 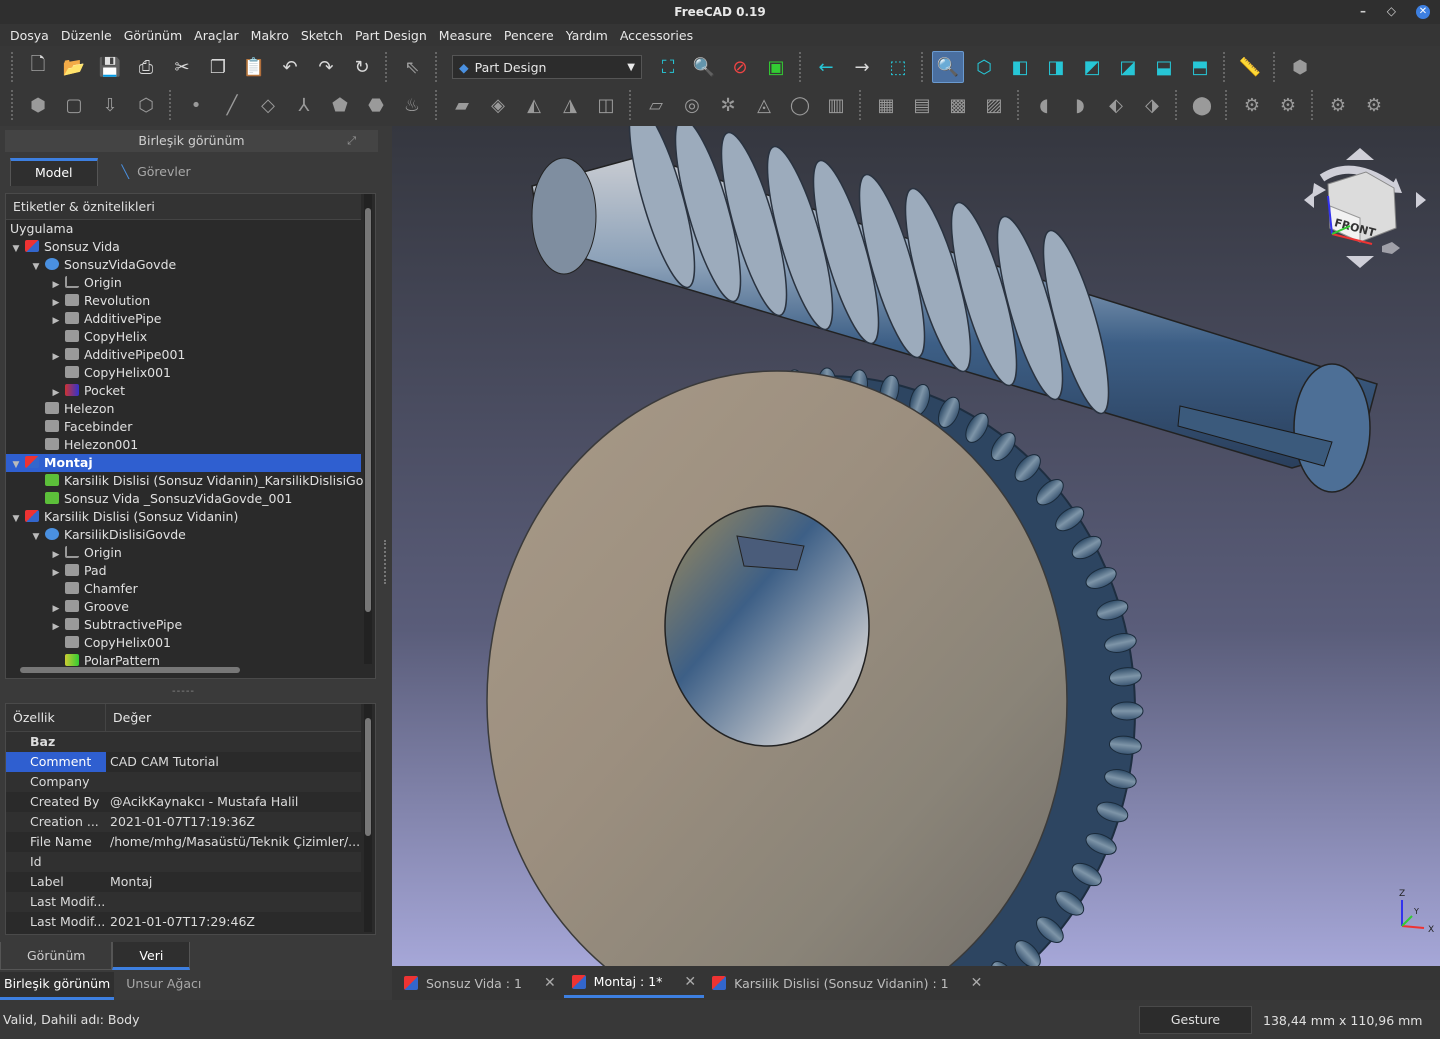 I want to click on menu-edit: Düzenle, so click(x=86, y=35).